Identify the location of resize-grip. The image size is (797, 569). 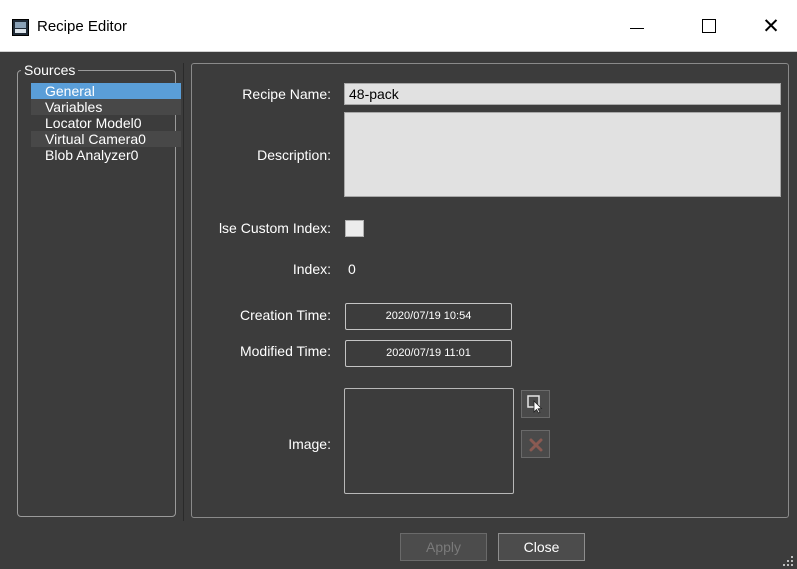
(788, 561).